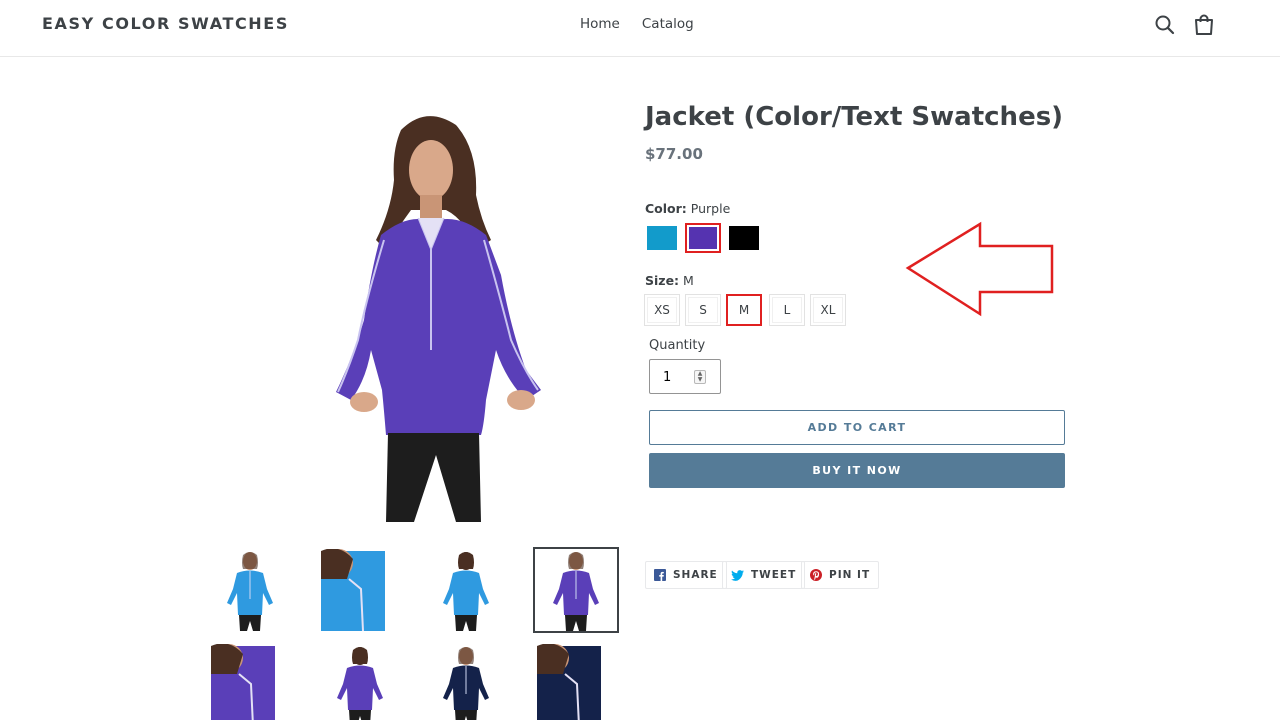 The image size is (1280, 720). Describe the element at coordinates (828, 310) in the screenshot. I see `size-xl: XL` at that location.